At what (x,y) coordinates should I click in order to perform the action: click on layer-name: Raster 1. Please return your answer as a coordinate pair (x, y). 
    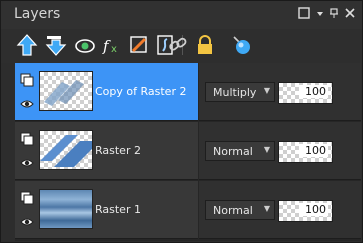
    Looking at the image, I should click on (118, 209).